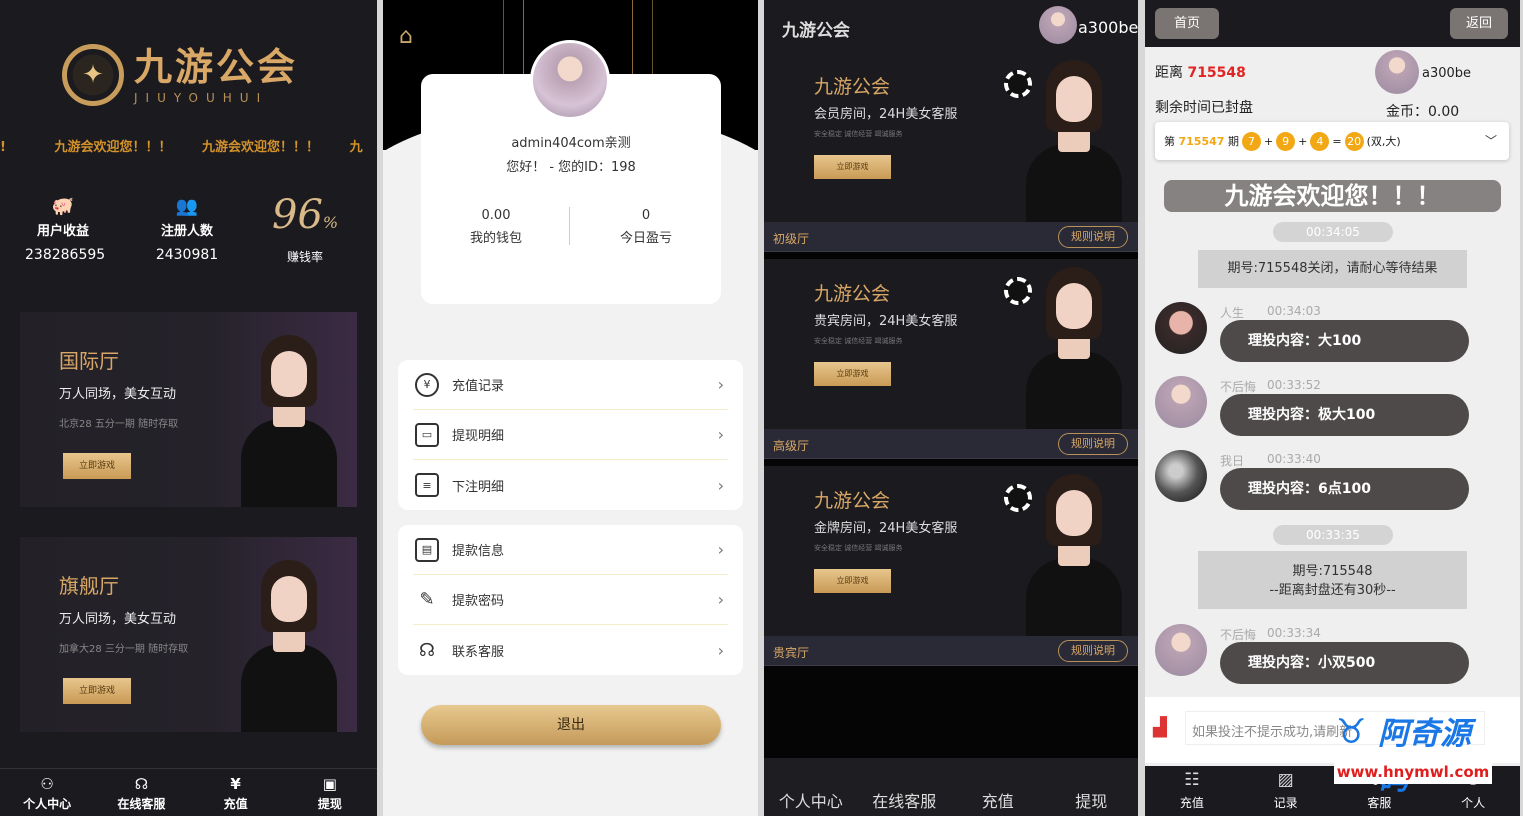 The image size is (1523, 816). Describe the element at coordinates (570, 550) in the screenshot. I see `menu-withdraw-info: ▤ 提款信息 ›` at that location.